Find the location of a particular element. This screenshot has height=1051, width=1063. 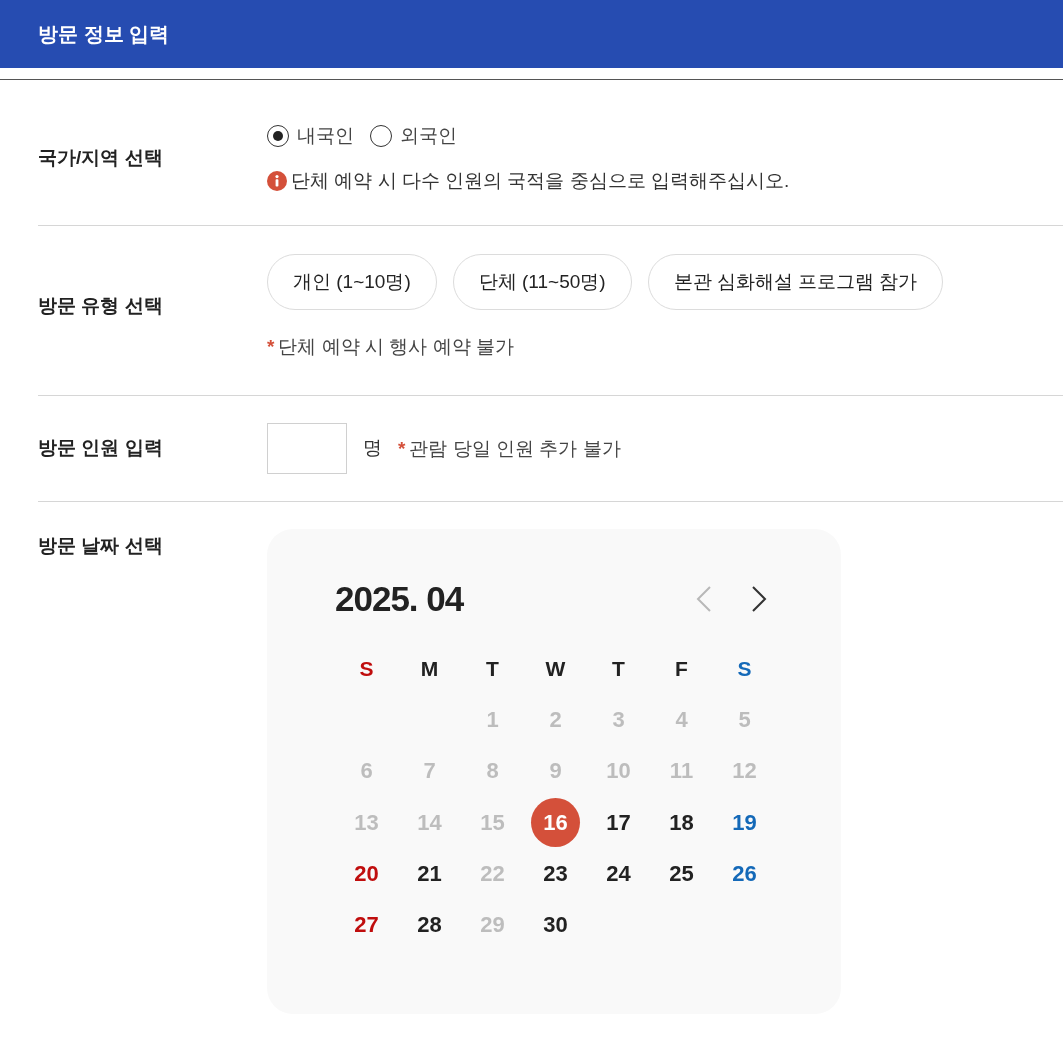

weekday-label: W is located at coordinates (555, 668).